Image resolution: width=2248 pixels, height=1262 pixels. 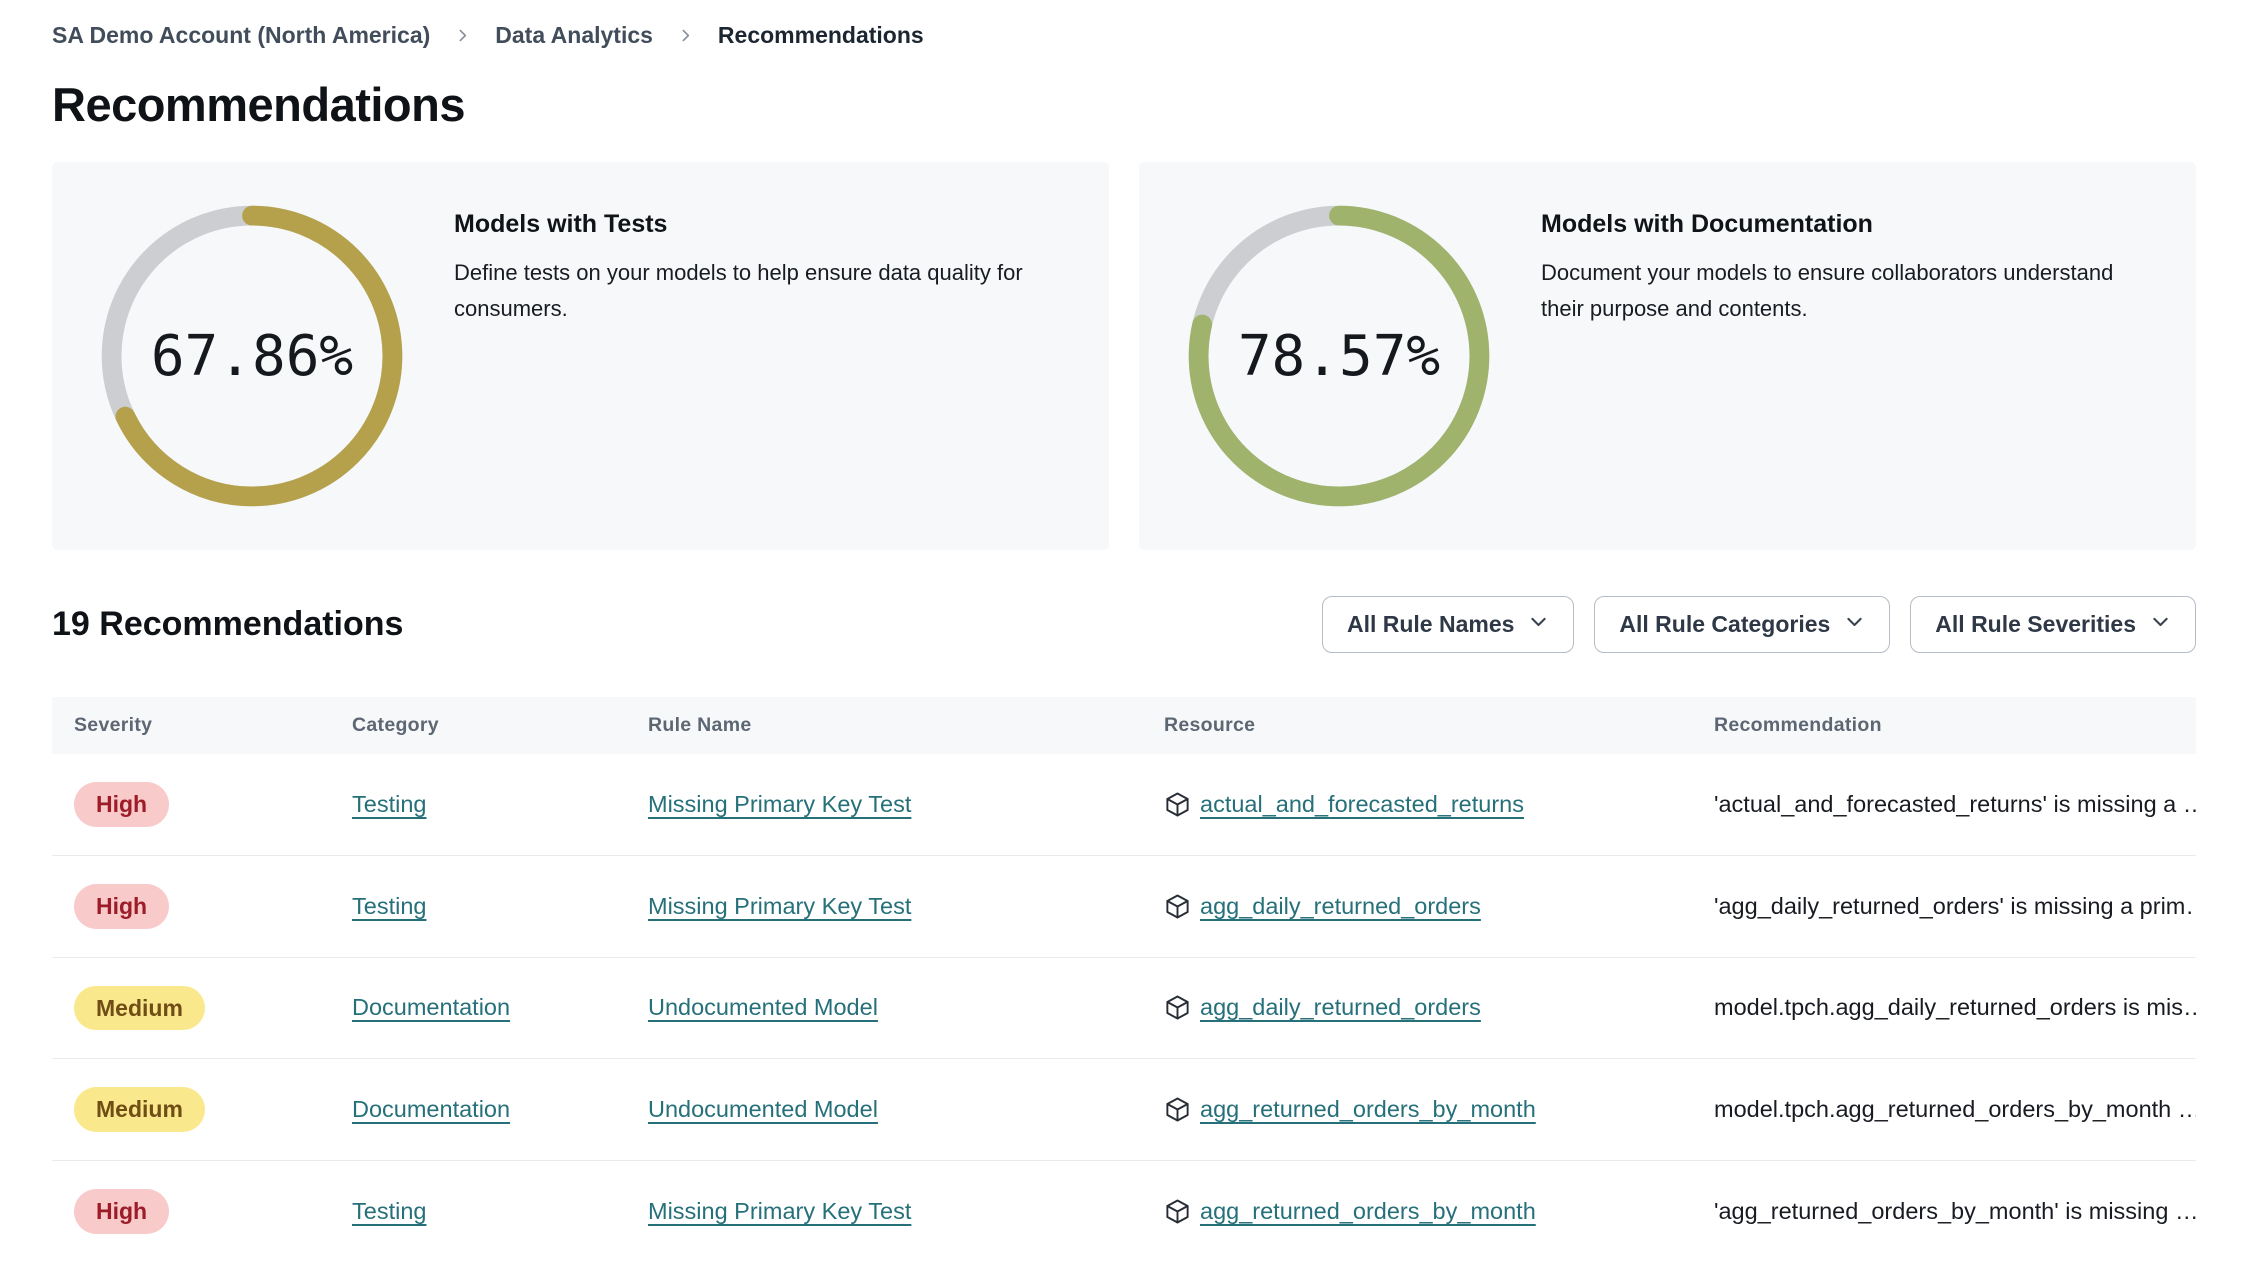 What do you see at coordinates (395, 725) in the screenshot?
I see `column-header-category: Category` at bounding box center [395, 725].